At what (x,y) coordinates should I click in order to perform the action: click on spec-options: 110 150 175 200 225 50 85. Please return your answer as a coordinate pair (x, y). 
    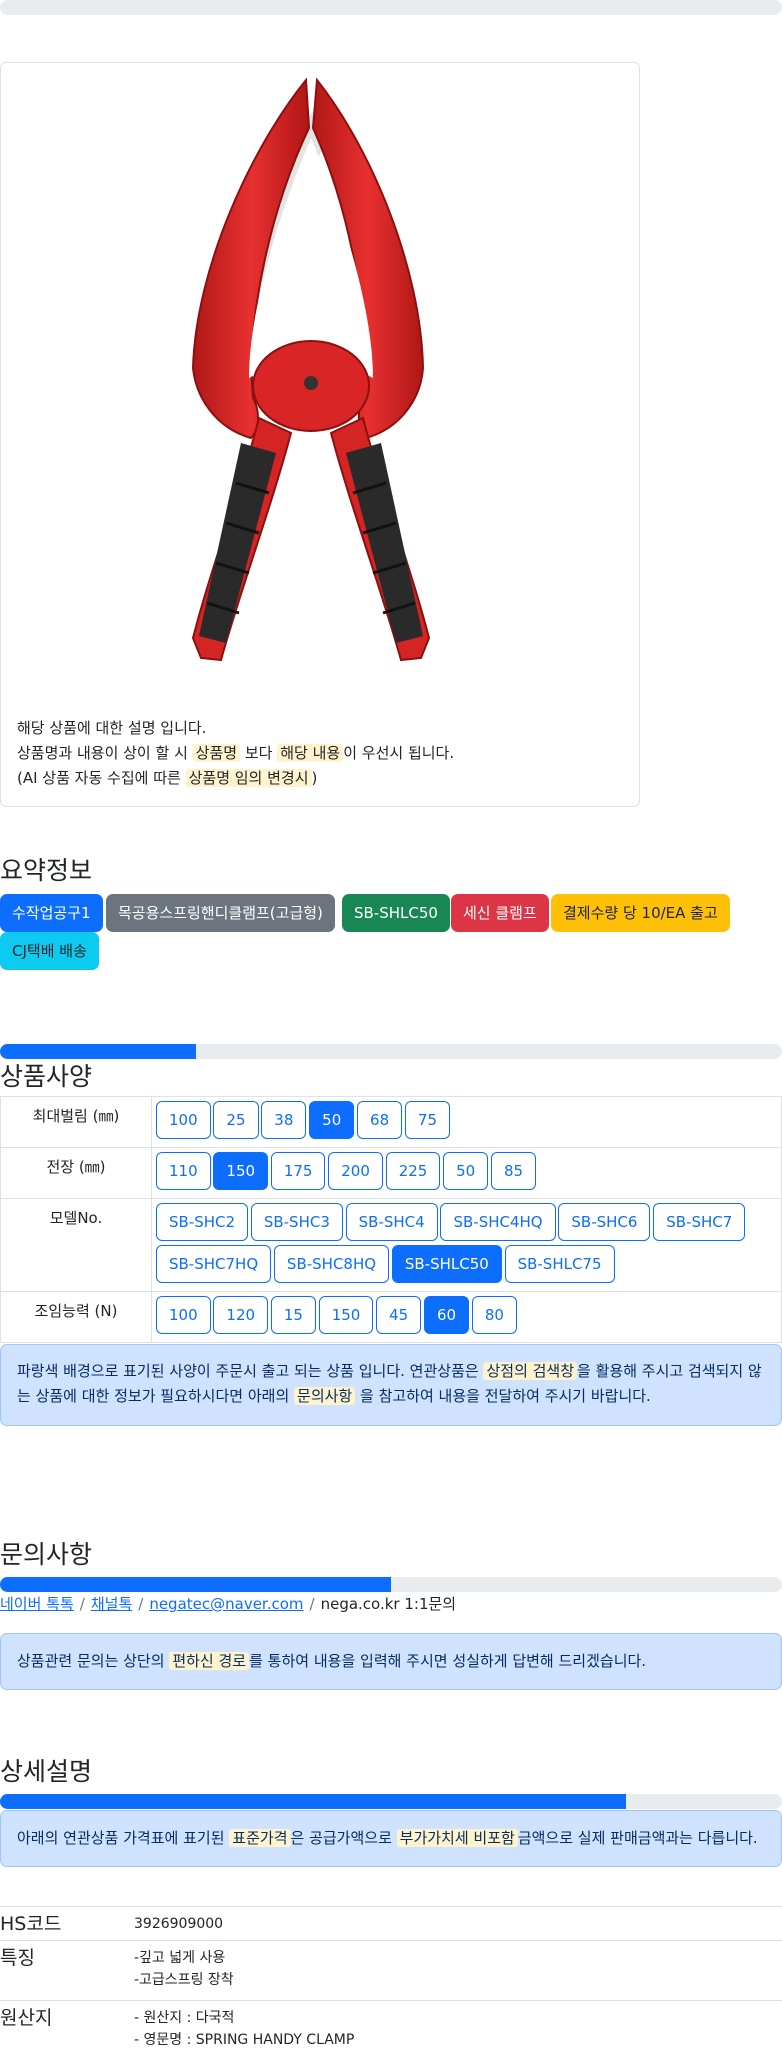
    Looking at the image, I should click on (466, 1173).